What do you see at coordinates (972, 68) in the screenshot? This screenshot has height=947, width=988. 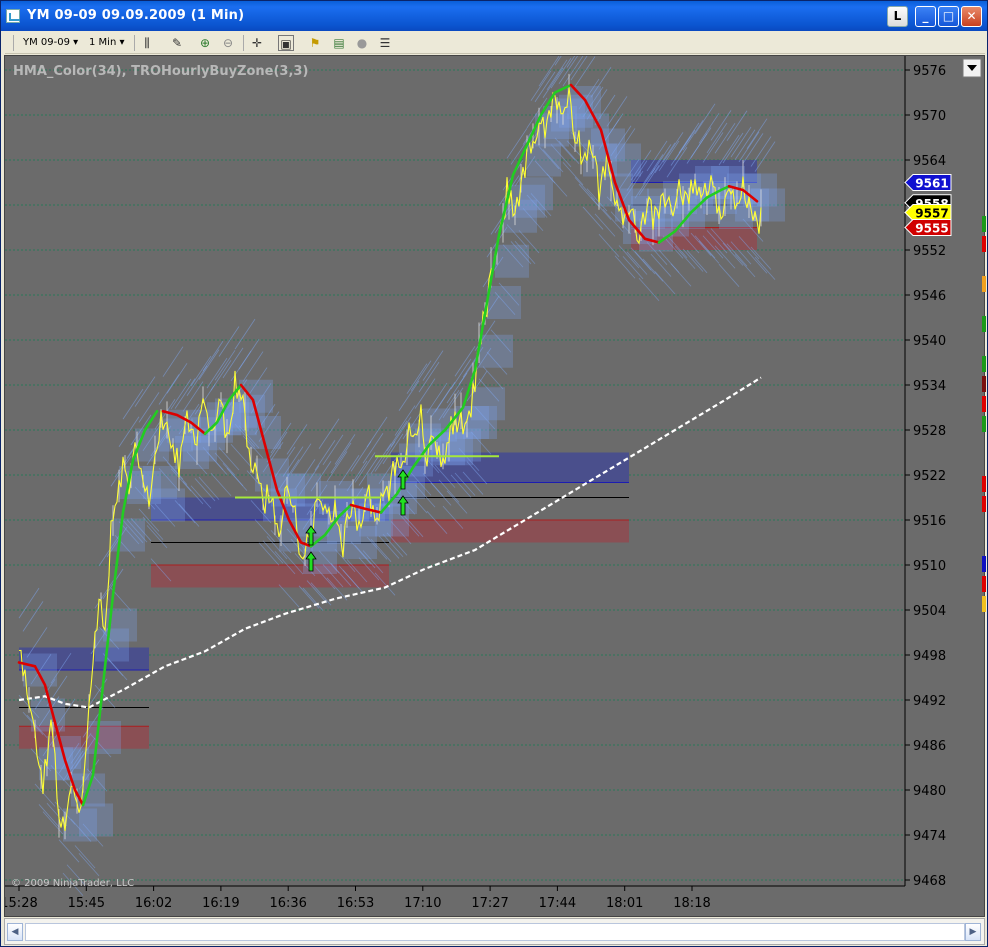 I see `axis-menu-button` at bounding box center [972, 68].